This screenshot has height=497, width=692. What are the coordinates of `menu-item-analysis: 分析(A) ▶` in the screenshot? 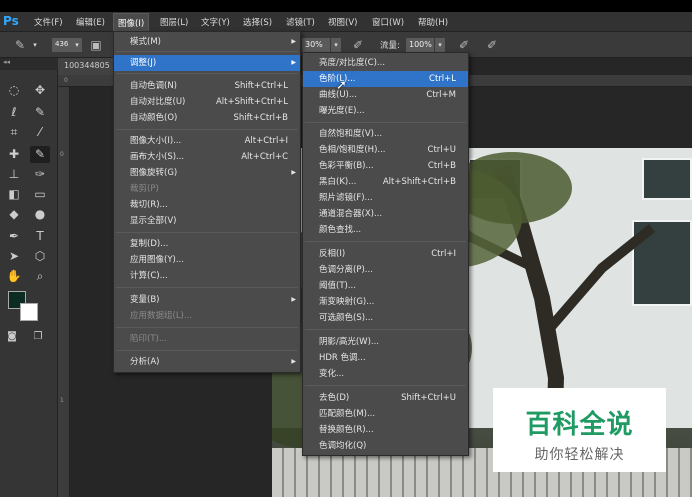 It's located at (207, 362).